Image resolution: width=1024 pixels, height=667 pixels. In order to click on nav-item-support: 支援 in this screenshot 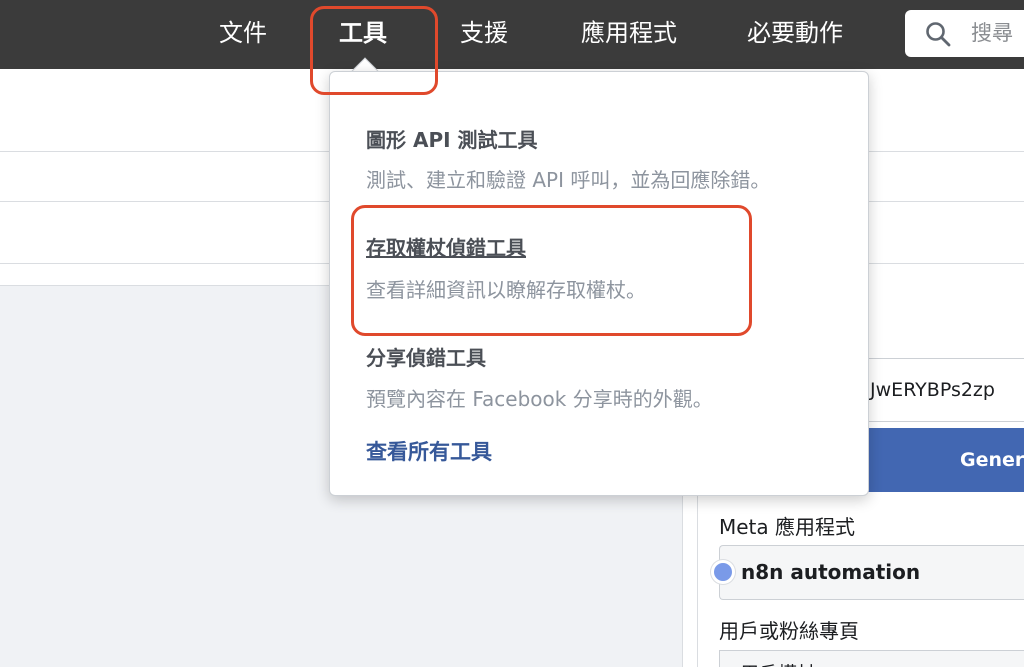, I will do `click(484, 34)`.